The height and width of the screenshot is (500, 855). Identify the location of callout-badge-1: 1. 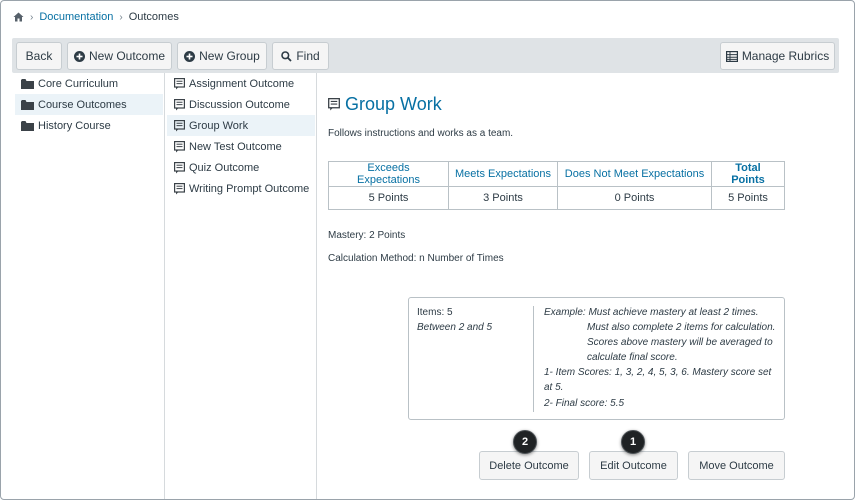
(633, 442).